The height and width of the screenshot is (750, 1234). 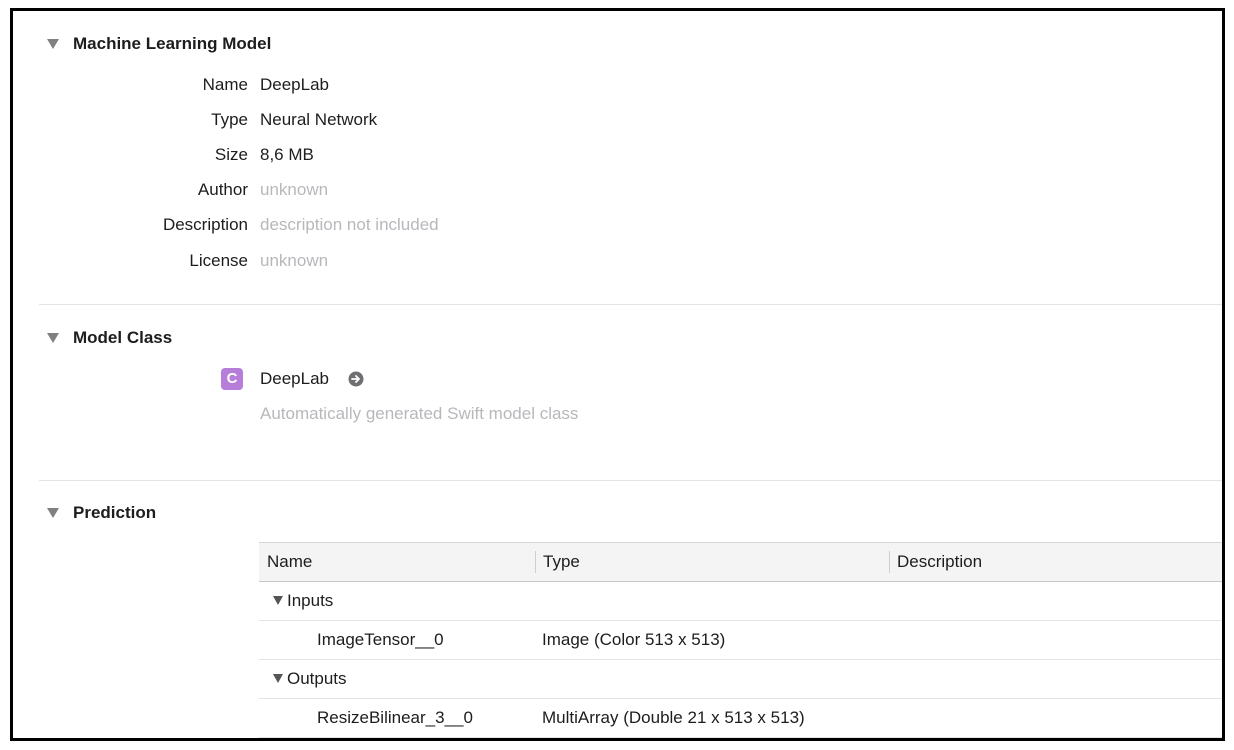 I want to click on property-label: Author, so click(x=222, y=189).